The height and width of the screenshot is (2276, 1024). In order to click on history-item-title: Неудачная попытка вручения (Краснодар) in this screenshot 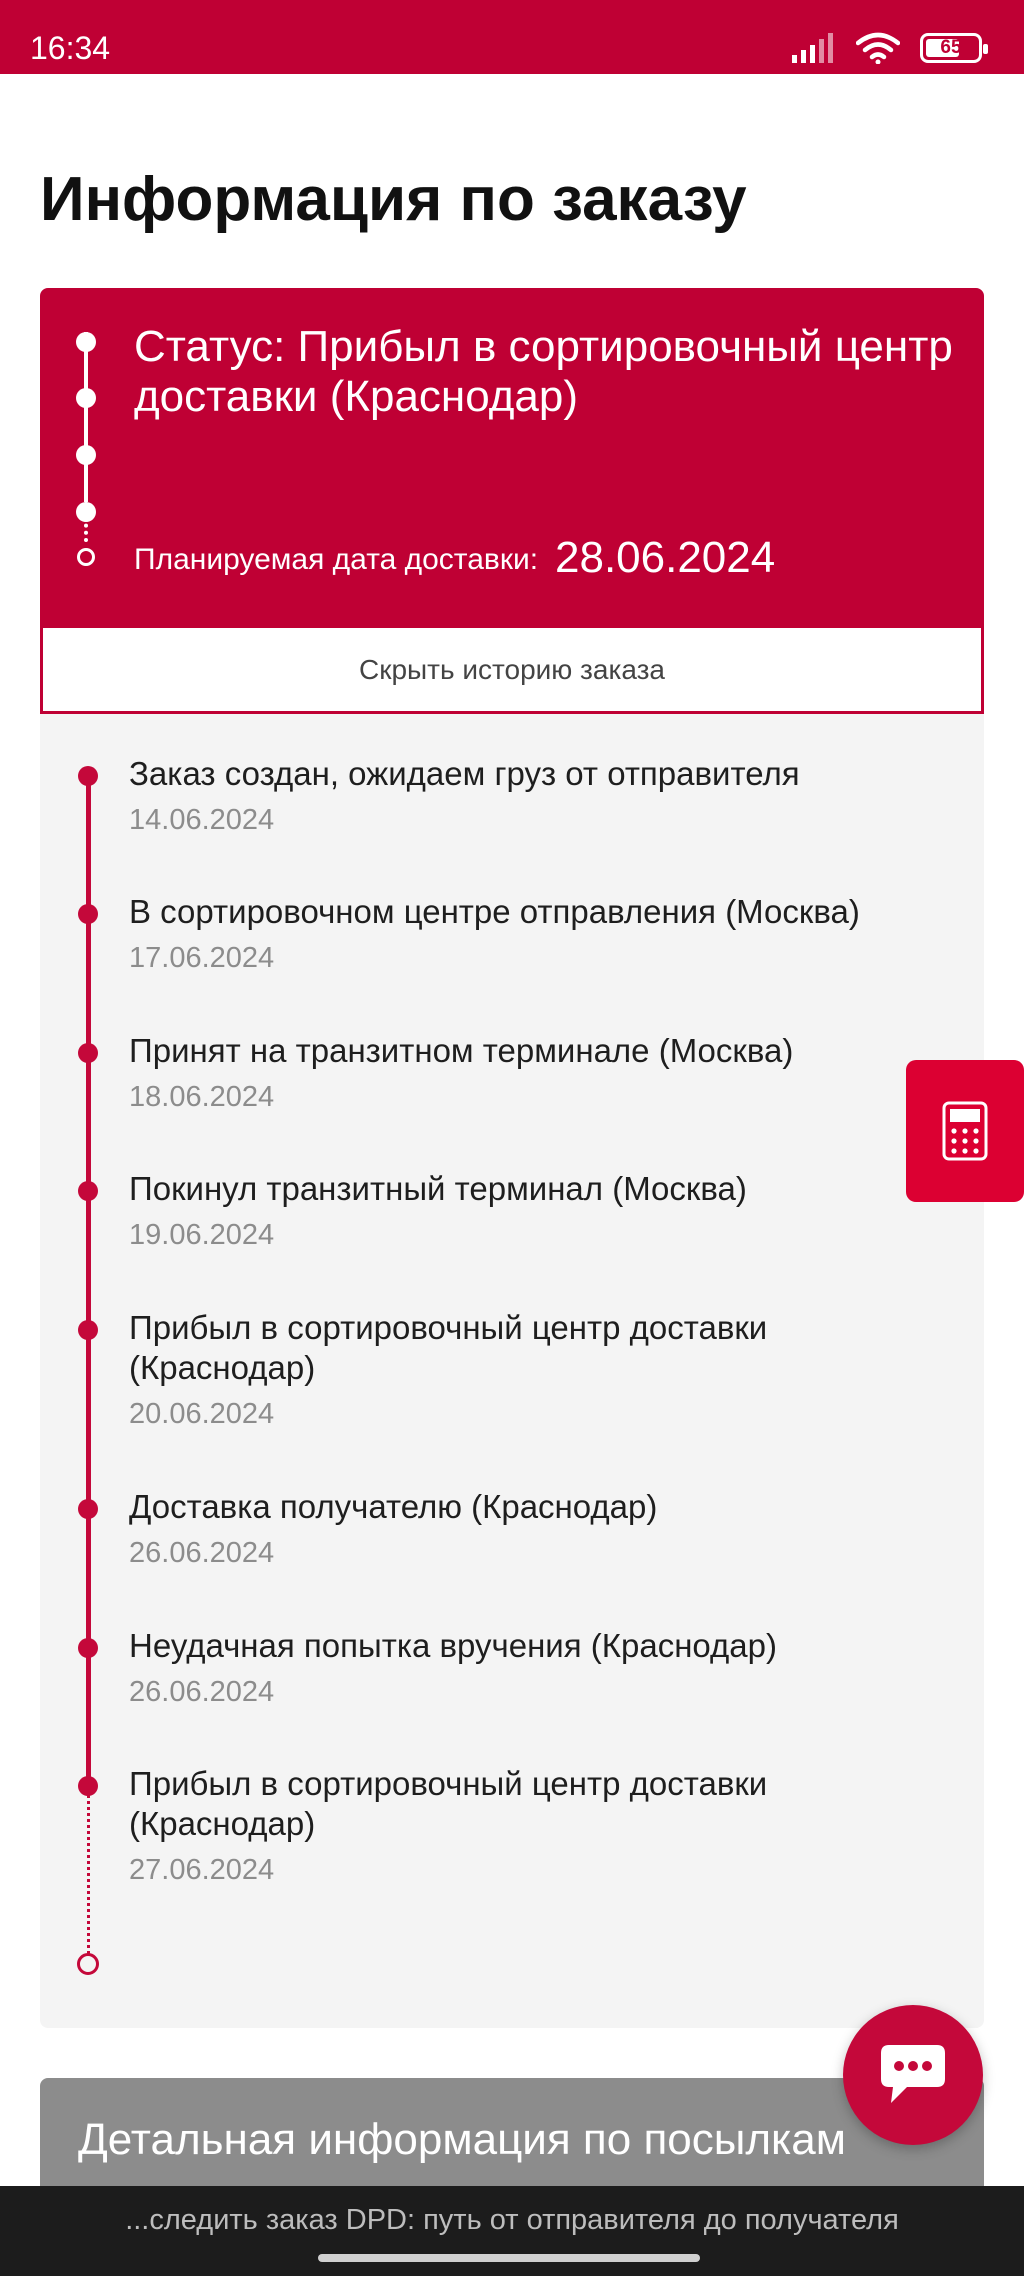, I will do `click(453, 1645)`.